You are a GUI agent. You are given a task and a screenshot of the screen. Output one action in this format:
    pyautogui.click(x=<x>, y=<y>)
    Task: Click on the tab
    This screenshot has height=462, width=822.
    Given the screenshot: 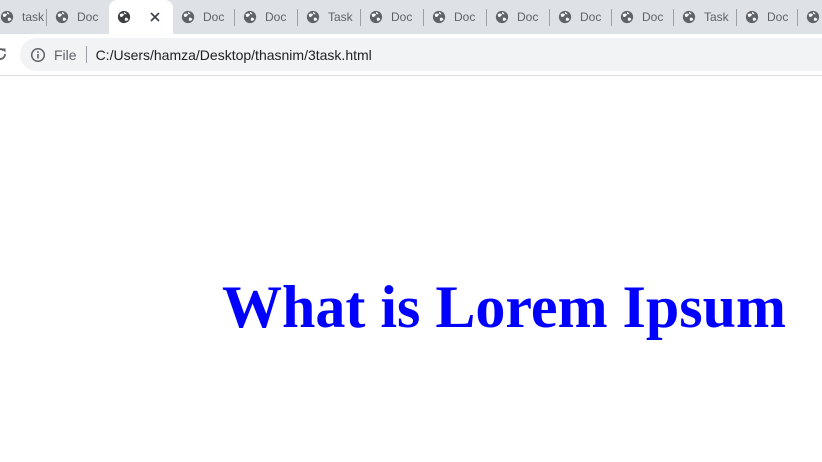 What is the action you would take?
    pyautogui.click(x=810, y=17)
    